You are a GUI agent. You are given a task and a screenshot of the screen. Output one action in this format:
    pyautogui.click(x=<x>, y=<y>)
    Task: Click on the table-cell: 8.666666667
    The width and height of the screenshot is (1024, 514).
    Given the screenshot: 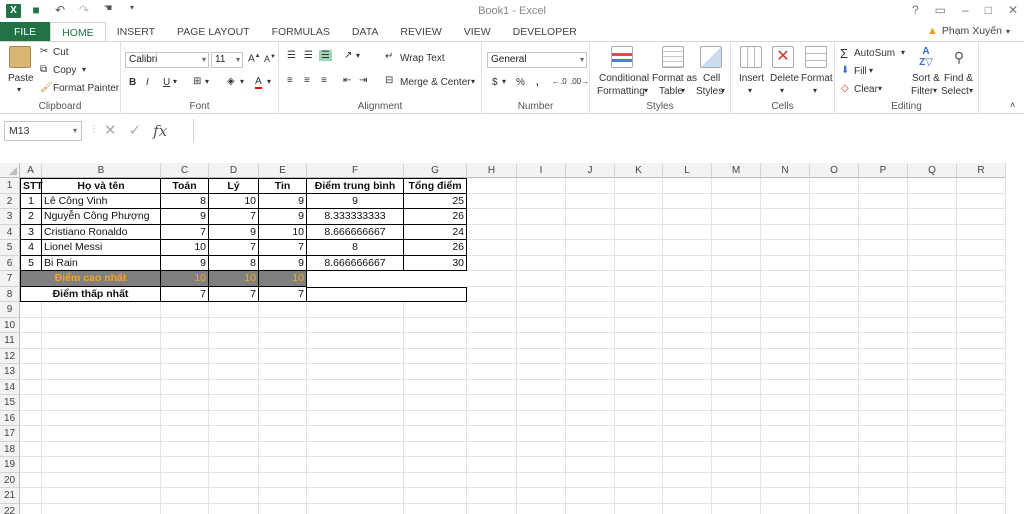 What is the action you would take?
    pyautogui.click(x=355, y=232)
    